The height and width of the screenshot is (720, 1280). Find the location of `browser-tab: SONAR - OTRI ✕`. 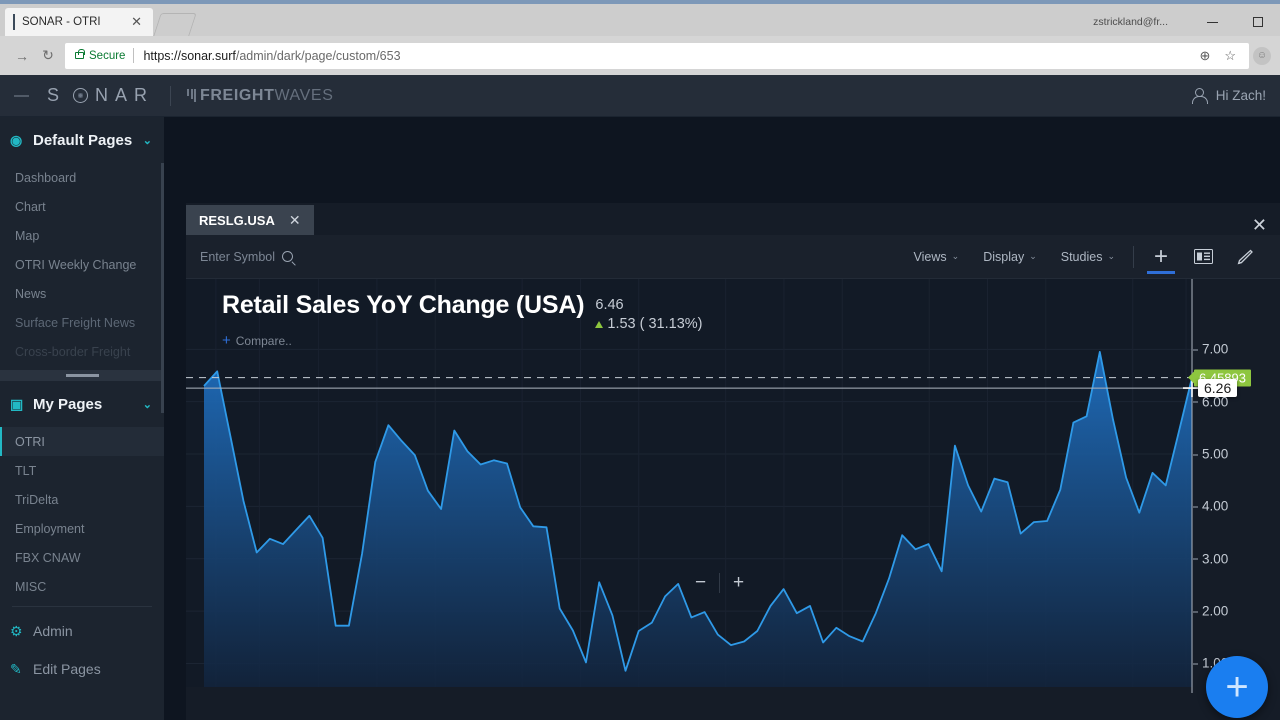

browser-tab: SONAR - OTRI ✕ is located at coordinates (79, 22).